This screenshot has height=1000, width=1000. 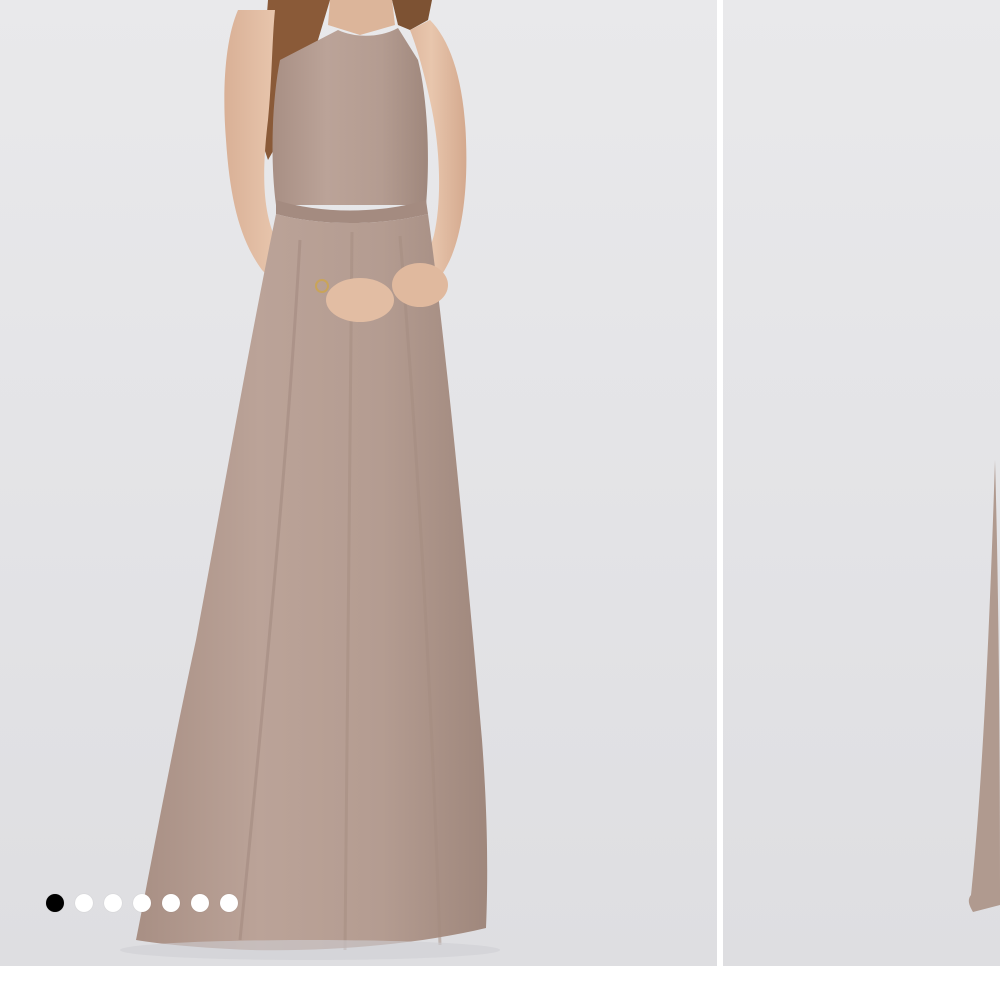 What do you see at coordinates (350, 116) in the screenshot?
I see `dress-bodice` at bounding box center [350, 116].